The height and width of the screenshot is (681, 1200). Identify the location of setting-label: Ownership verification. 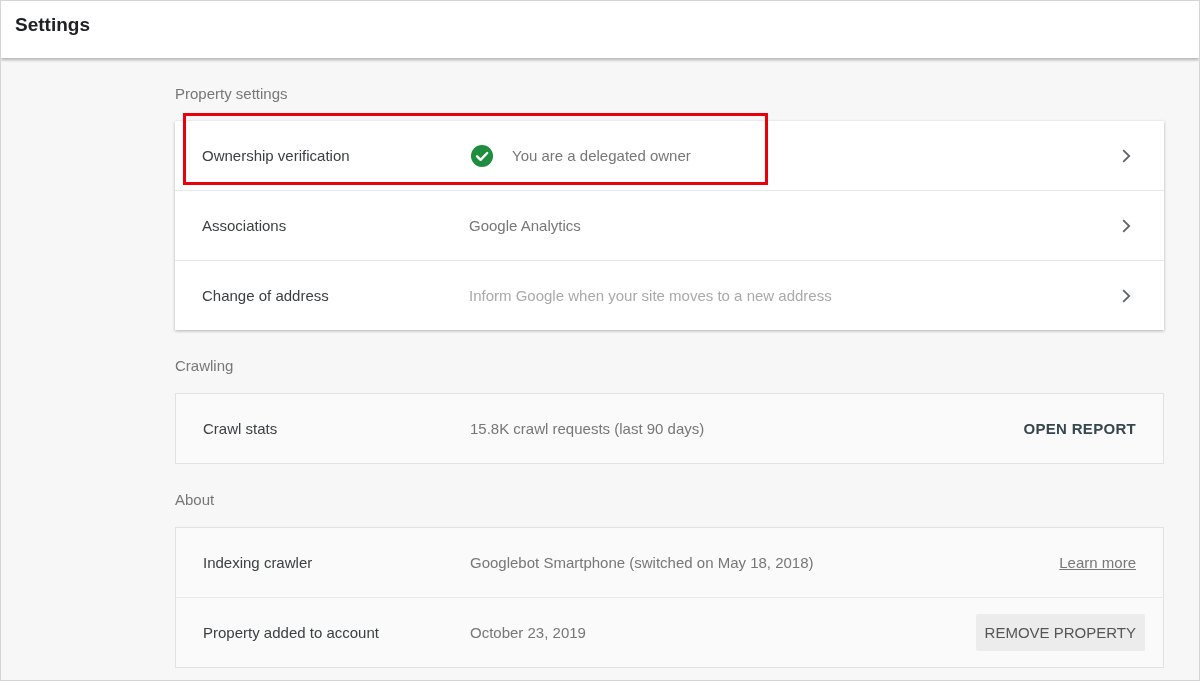
(276, 155).